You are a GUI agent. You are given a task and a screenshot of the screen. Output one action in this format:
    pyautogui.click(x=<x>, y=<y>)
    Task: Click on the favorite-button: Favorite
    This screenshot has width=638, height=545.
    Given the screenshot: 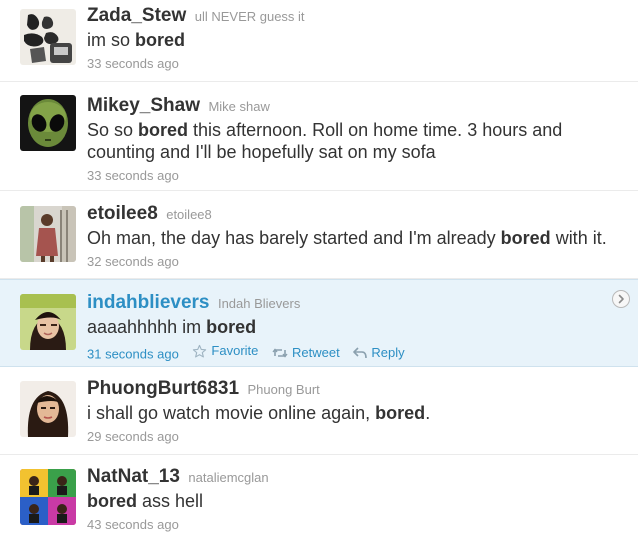 What is the action you would take?
    pyautogui.click(x=225, y=351)
    